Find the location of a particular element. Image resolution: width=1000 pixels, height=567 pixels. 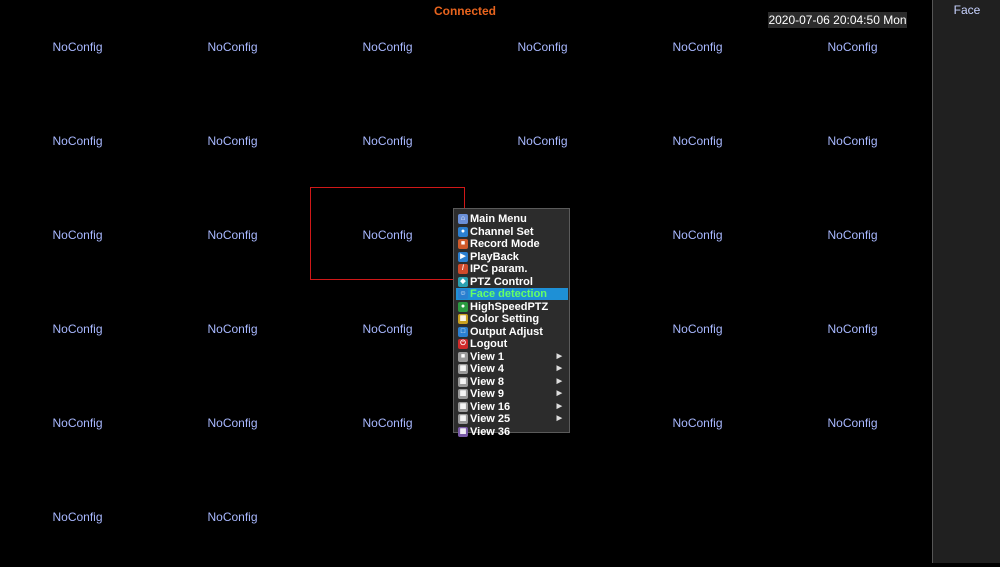

menu-item-view-36: ▦ View 36 is located at coordinates (512, 432).